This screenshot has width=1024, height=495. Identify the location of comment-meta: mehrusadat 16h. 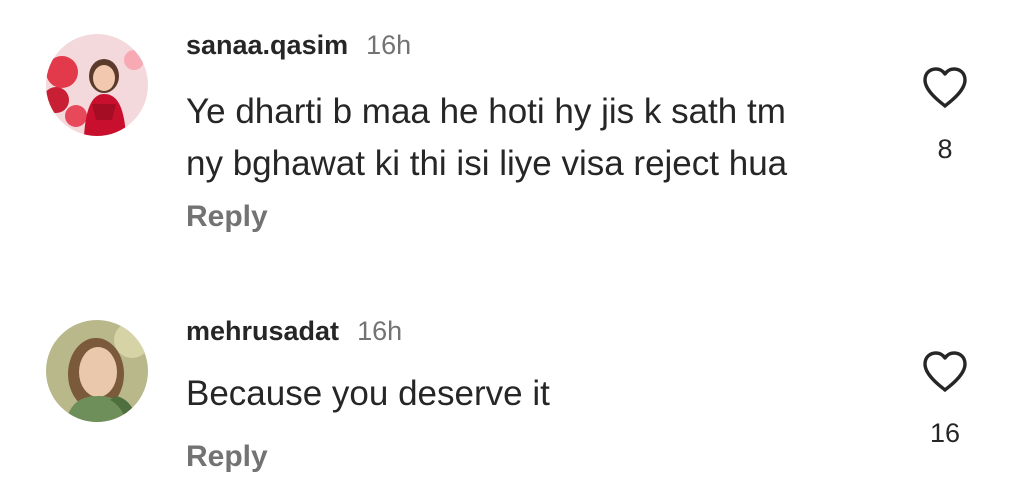
(294, 331).